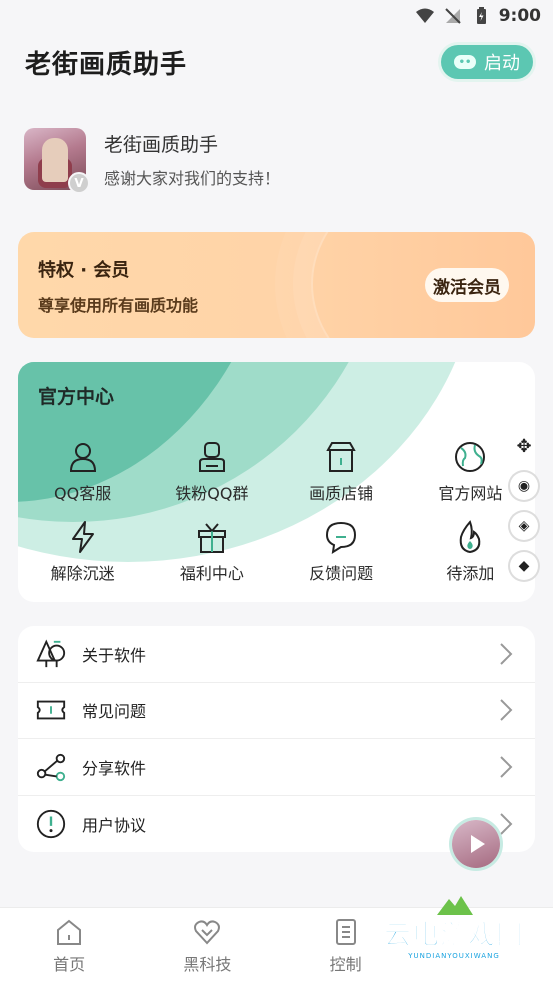  I want to click on grid-item-label: 解除沉迷, so click(82, 573).